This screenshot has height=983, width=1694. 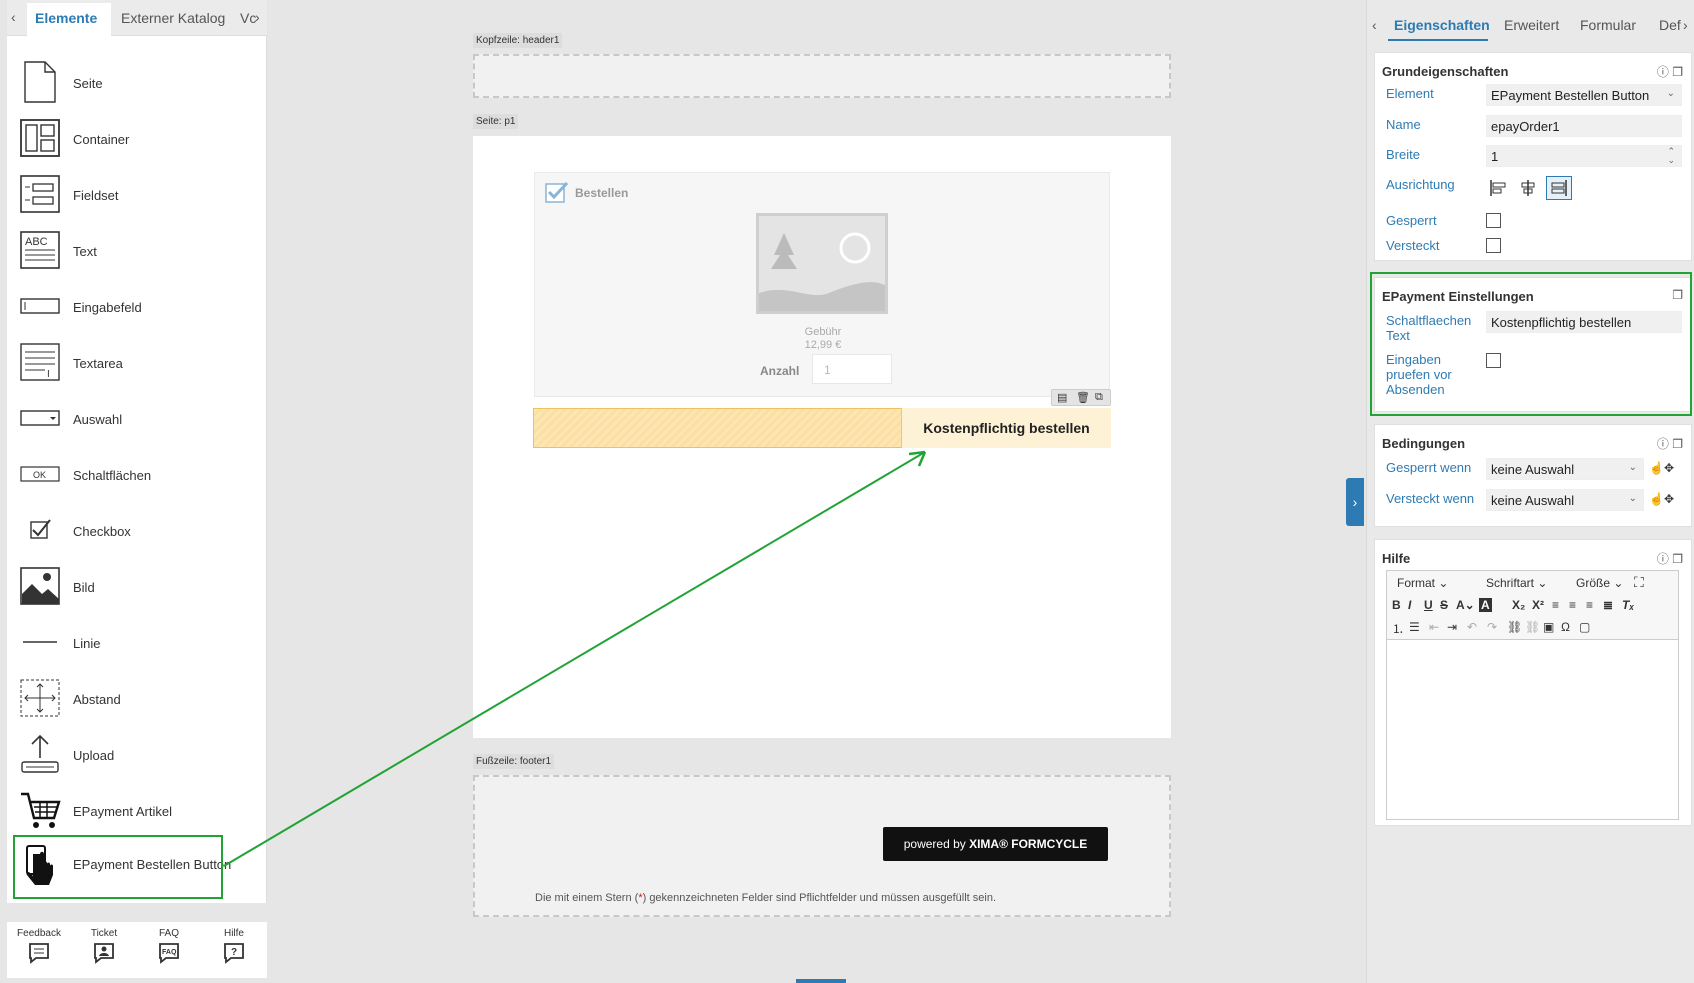 I want to click on element-label: Element, so click(x=1410, y=93).